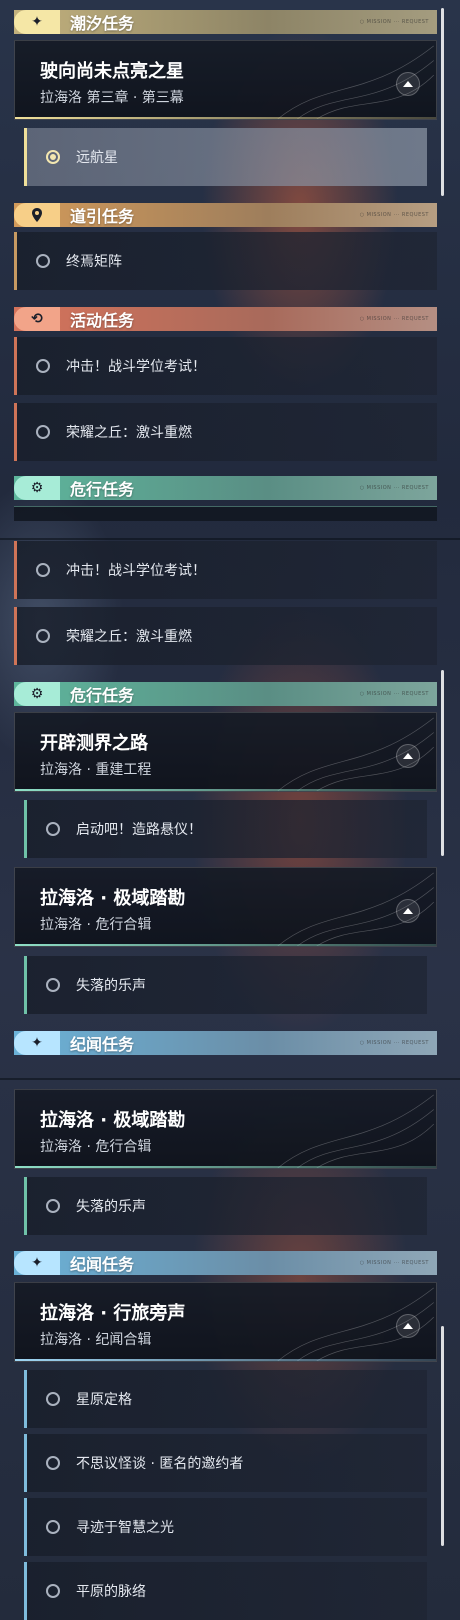 The height and width of the screenshot is (1620, 460). I want to click on chapter-title: 驶向尚未点亮之星, so click(112, 71).